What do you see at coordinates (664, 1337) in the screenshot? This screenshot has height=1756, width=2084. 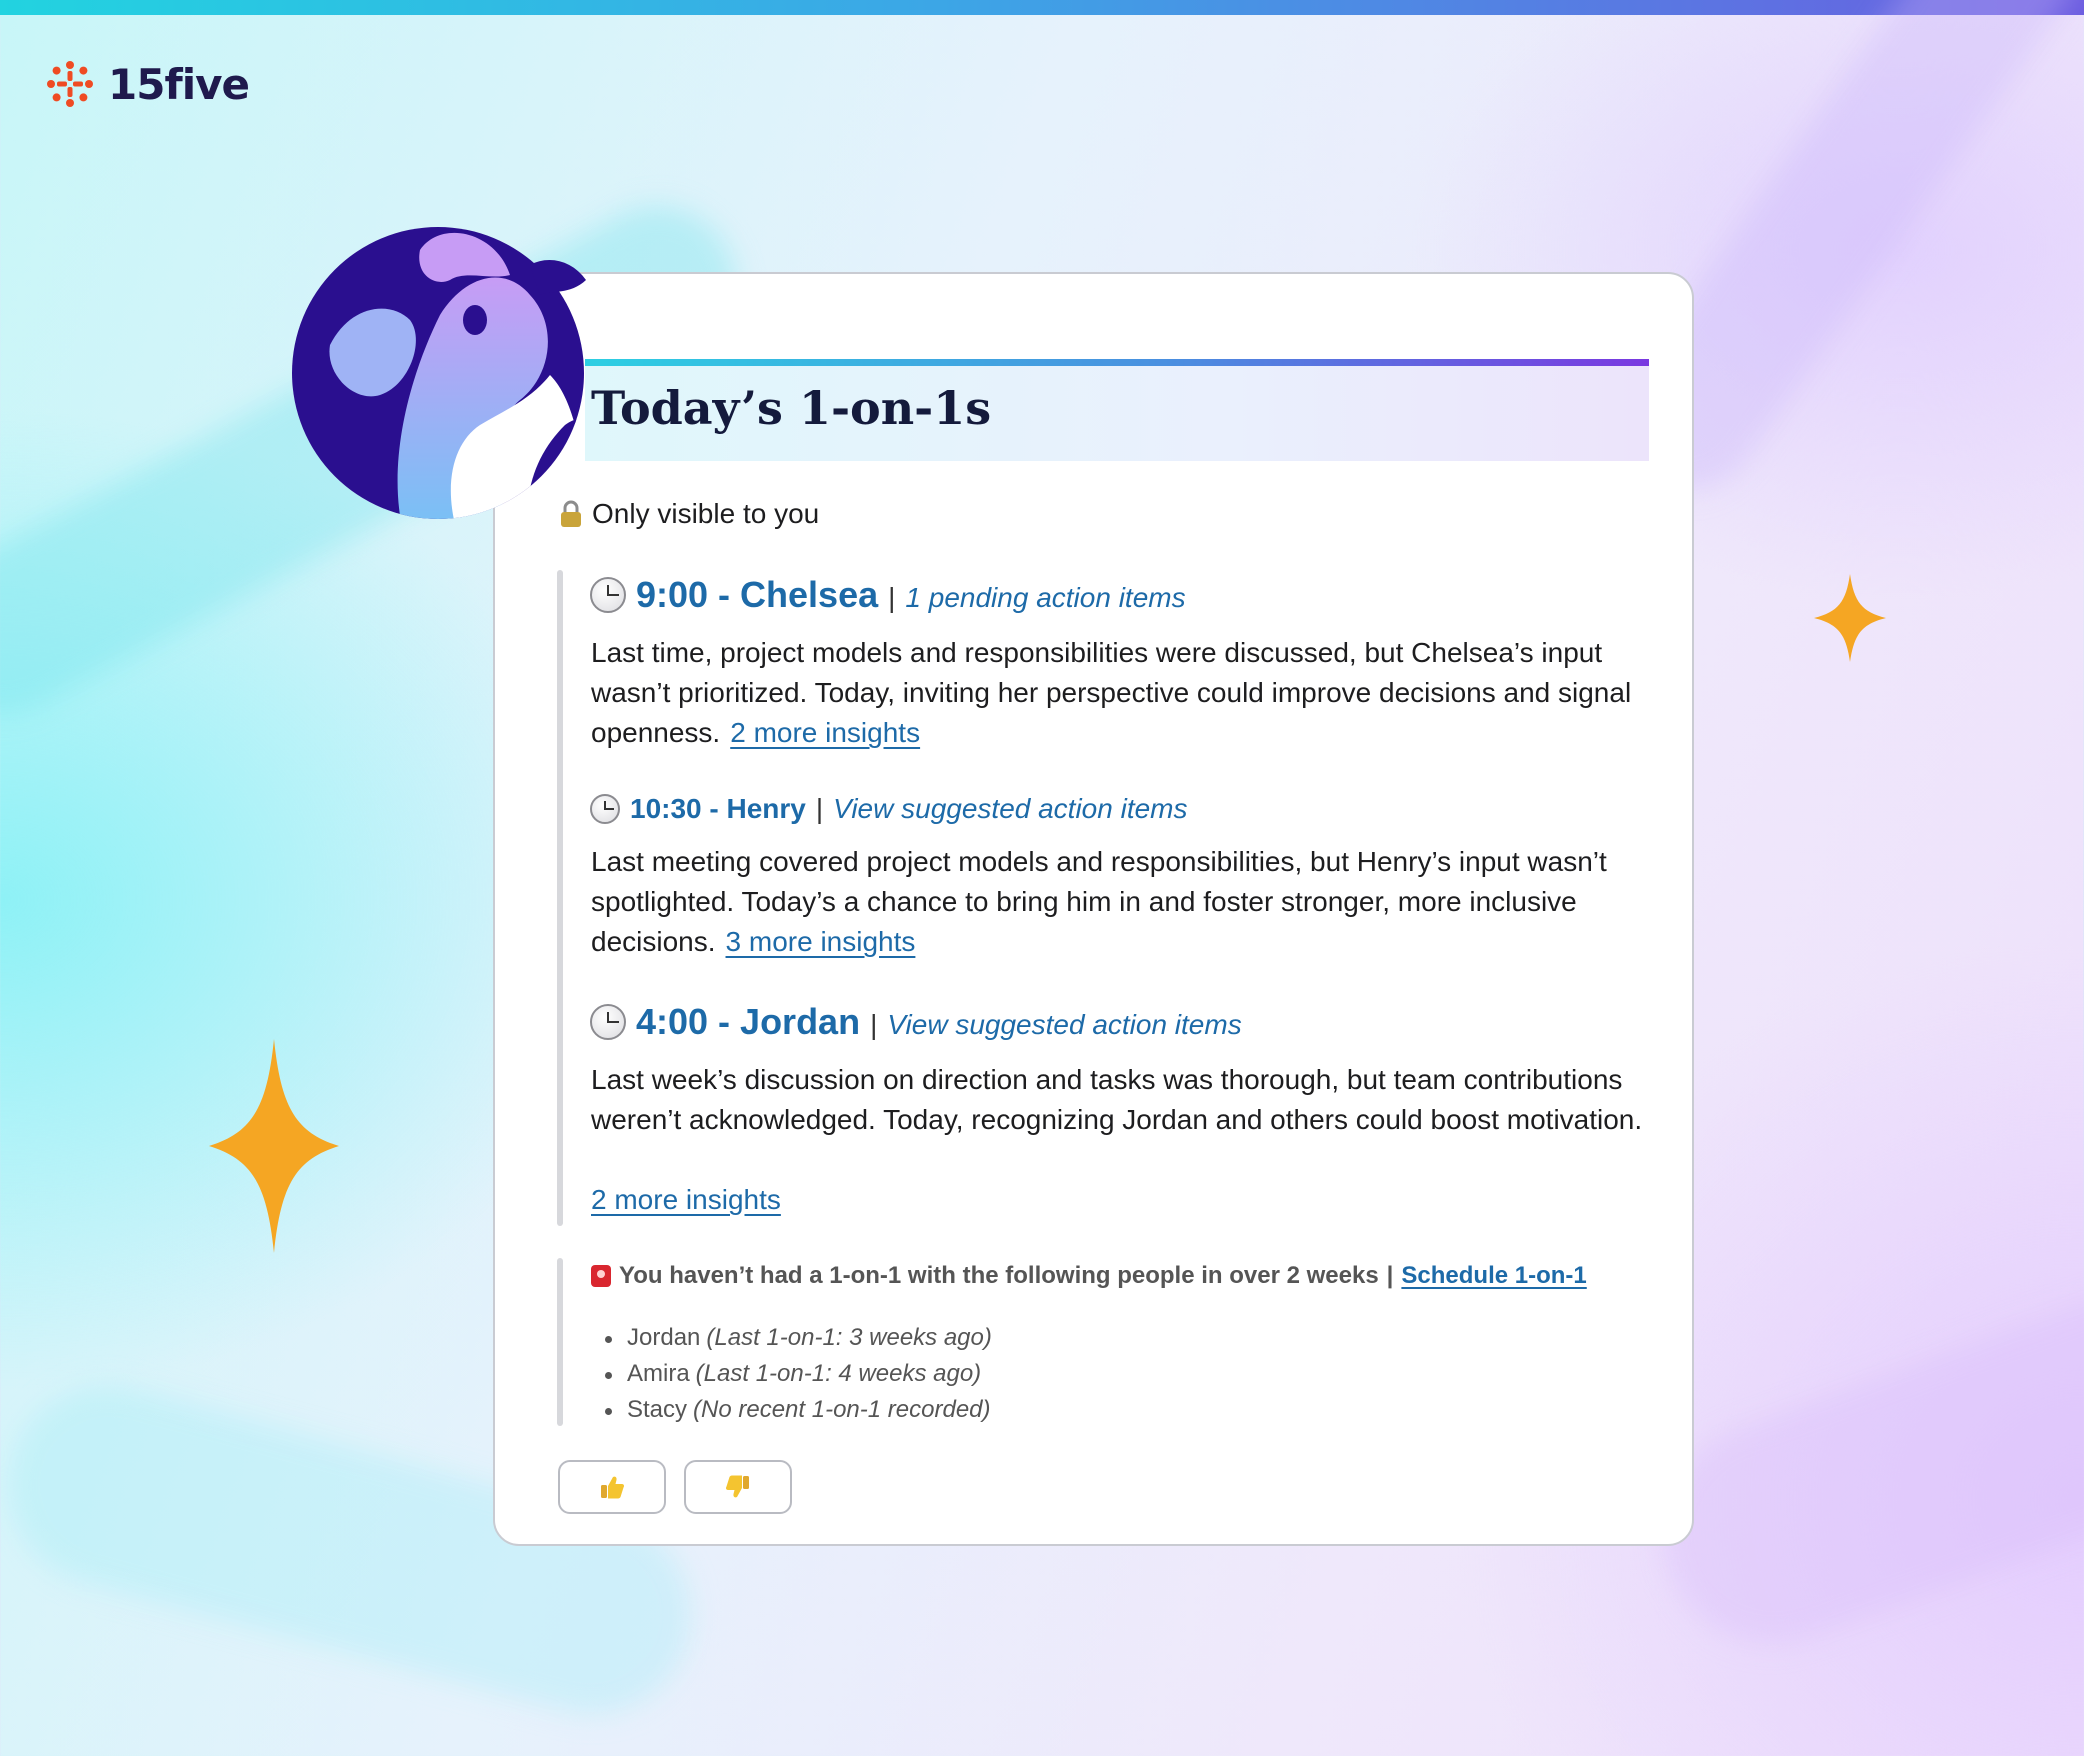 I see `person-name: Jordan` at bounding box center [664, 1337].